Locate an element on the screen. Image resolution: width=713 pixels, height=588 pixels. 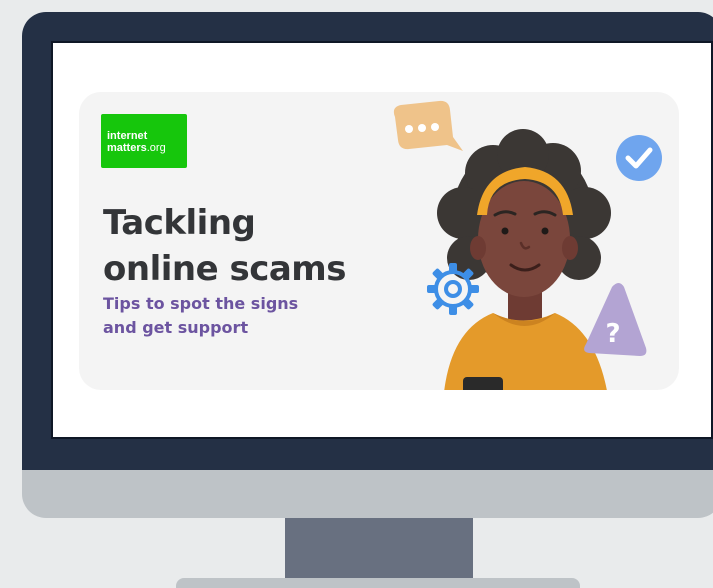
phone is located at coordinates (483, 383).